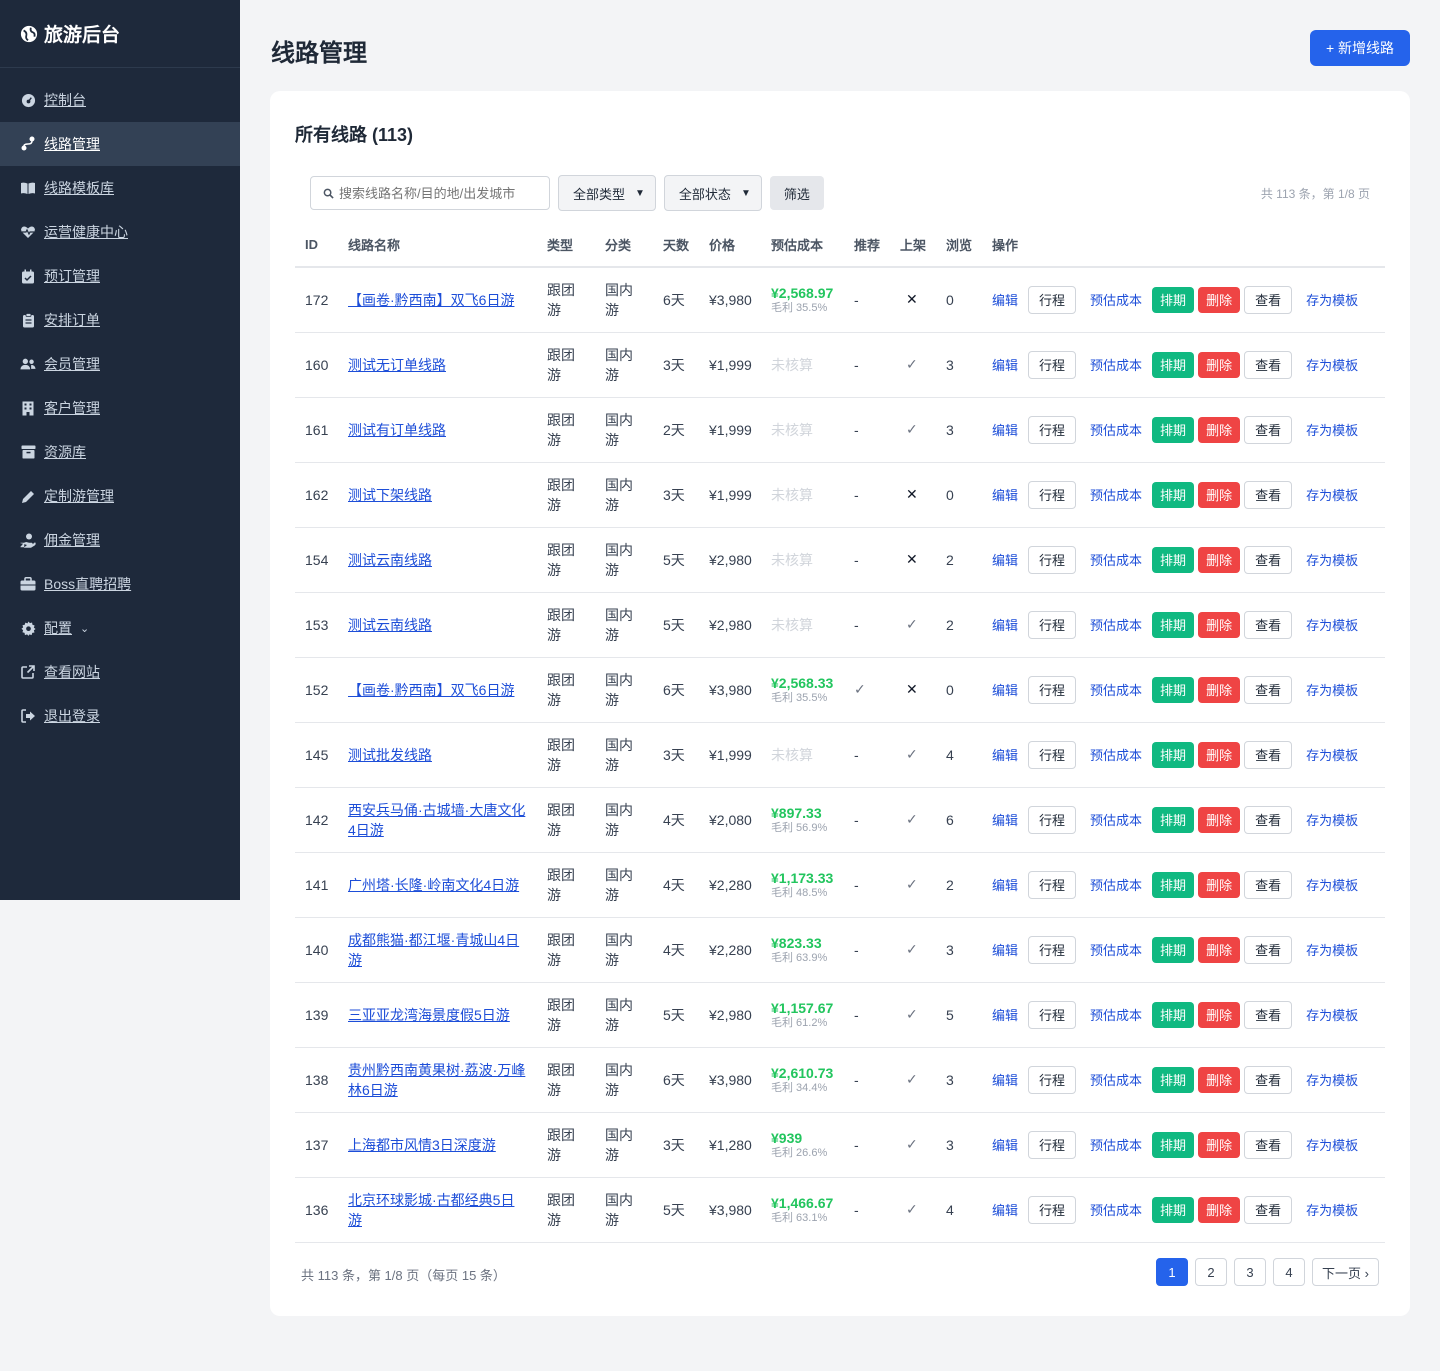 Image resolution: width=1440 pixels, height=1371 pixels. What do you see at coordinates (437, 495) in the screenshot?
I see `route-name-link: 测试下架线路` at bounding box center [437, 495].